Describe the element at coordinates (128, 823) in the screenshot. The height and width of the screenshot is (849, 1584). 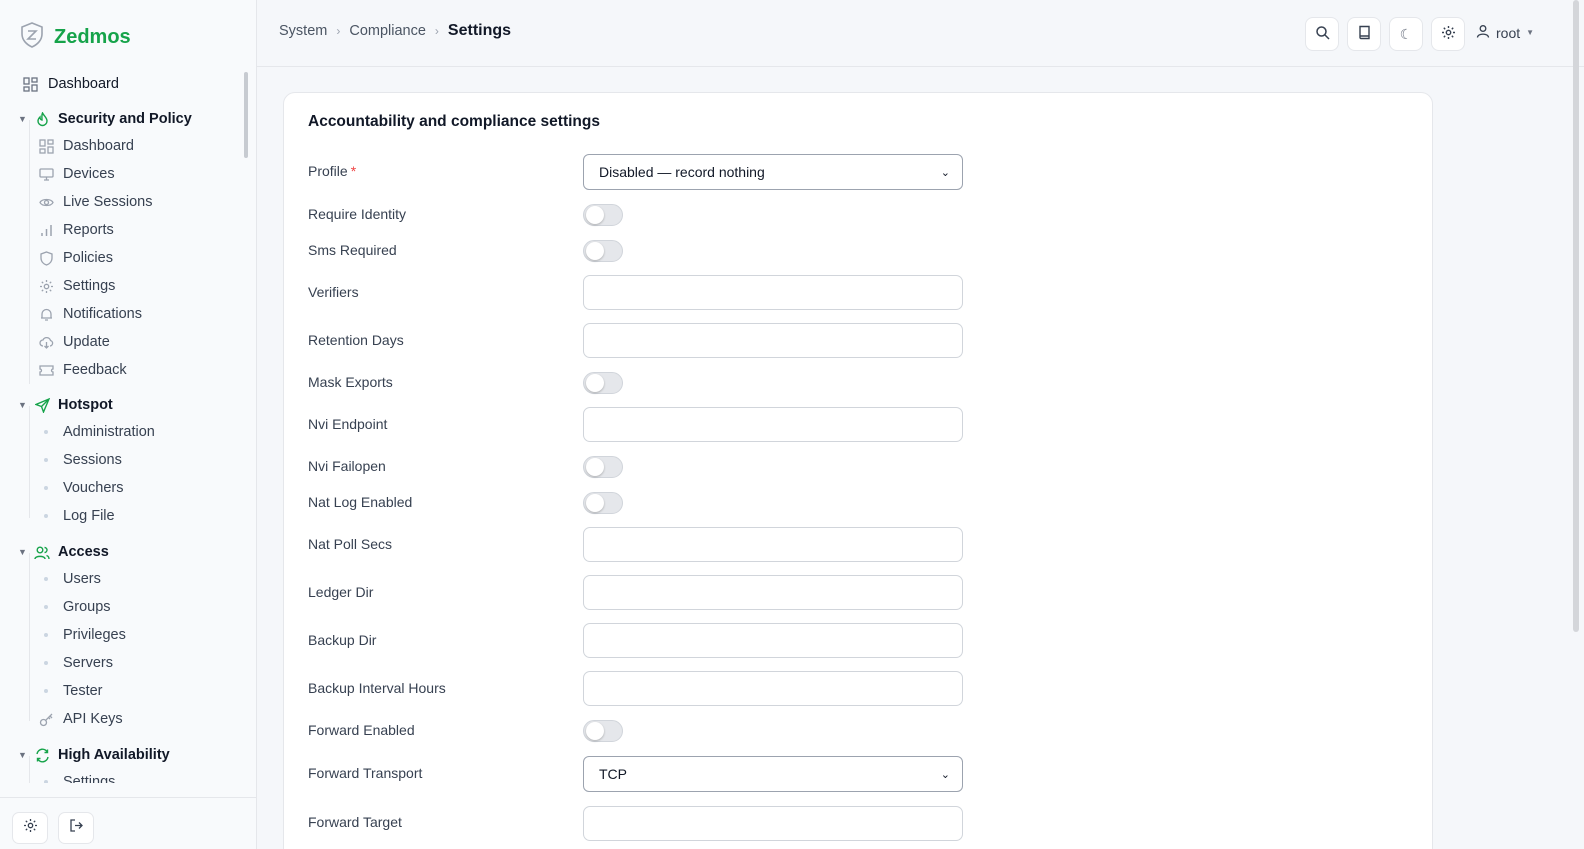
I see `sidebar-footer` at that location.